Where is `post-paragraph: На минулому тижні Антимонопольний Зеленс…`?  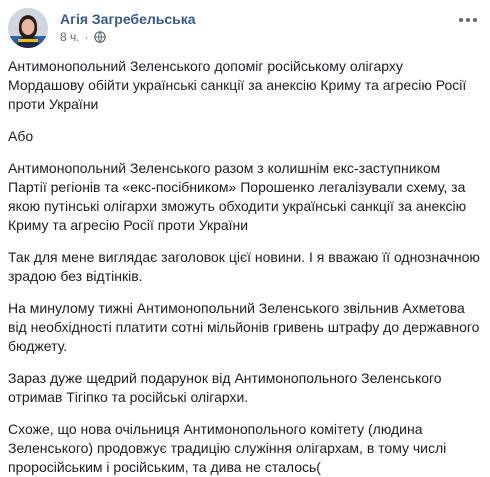 post-paragraph: На минулому тижні Антимонопольний Зеленс… is located at coordinates (244, 327).